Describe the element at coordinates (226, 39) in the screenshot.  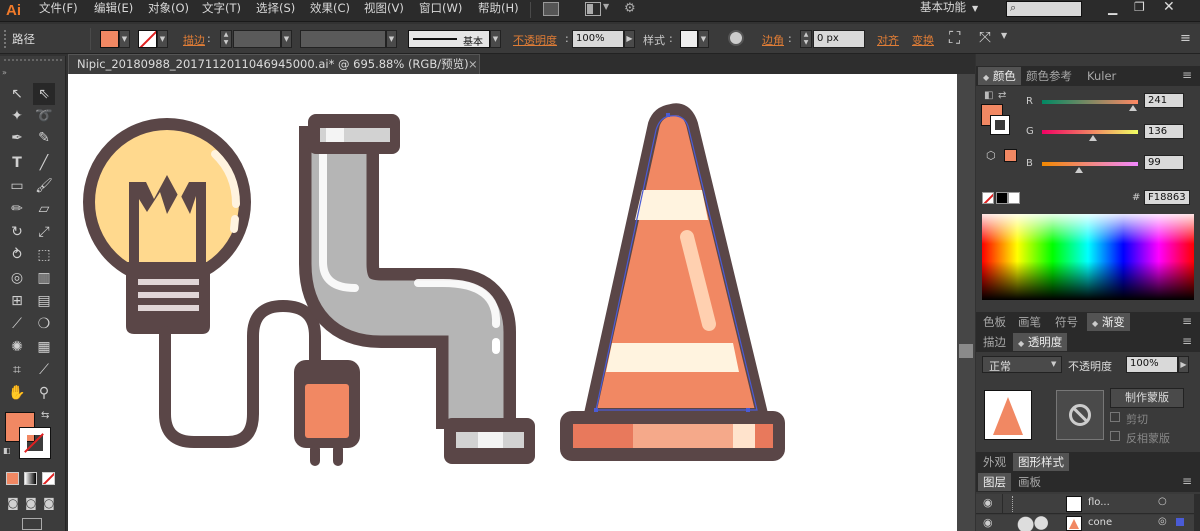
I see `stroke-weight-stepper: ▲ ▼` at that location.